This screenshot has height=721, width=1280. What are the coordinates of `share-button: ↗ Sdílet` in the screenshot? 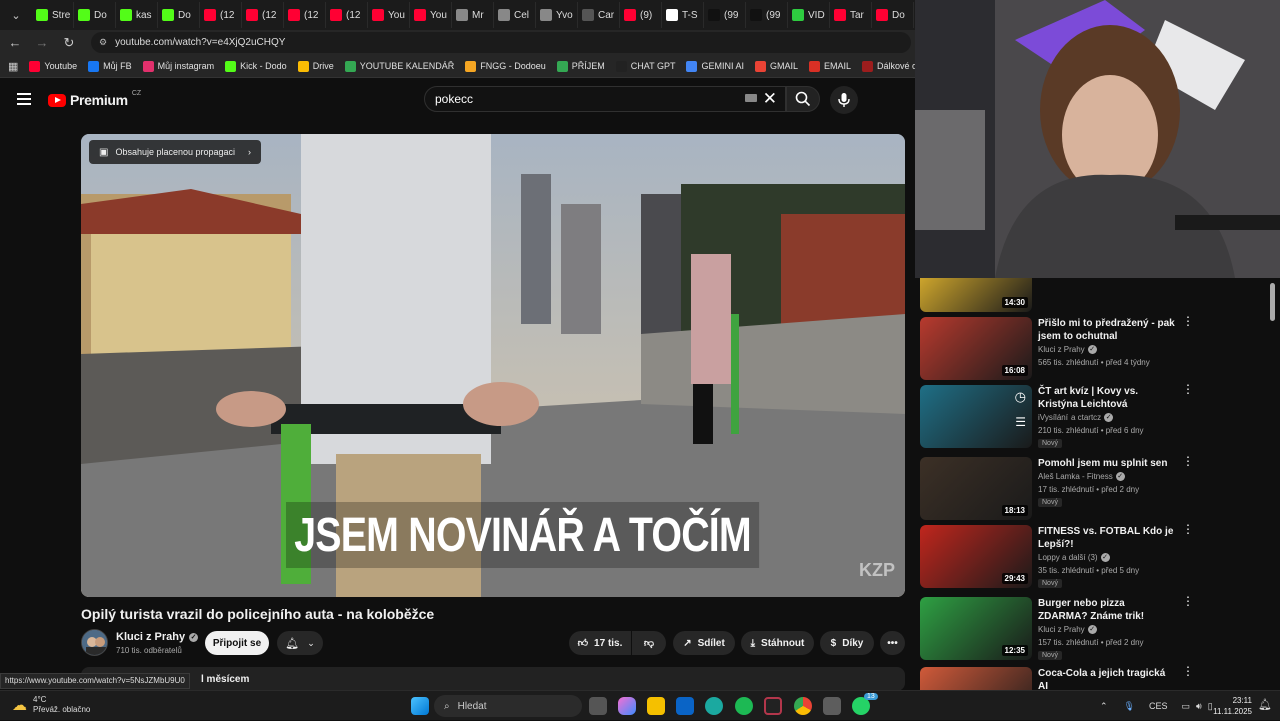 It's located at (704, 643).